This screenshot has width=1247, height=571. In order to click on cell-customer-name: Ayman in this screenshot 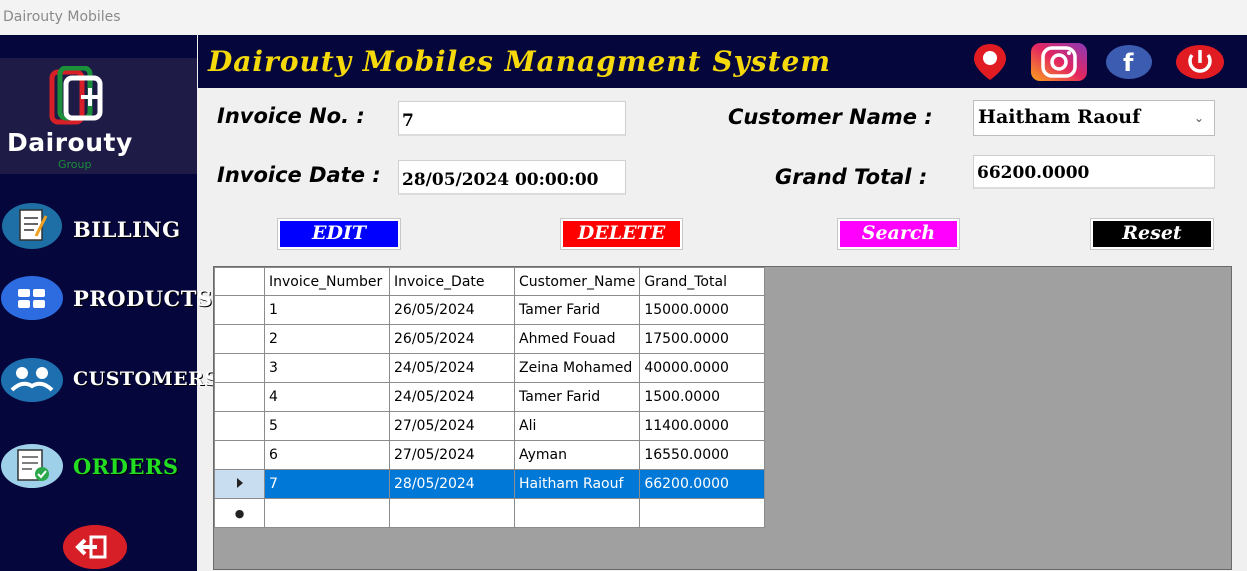, I will do `click(577, 455)`.